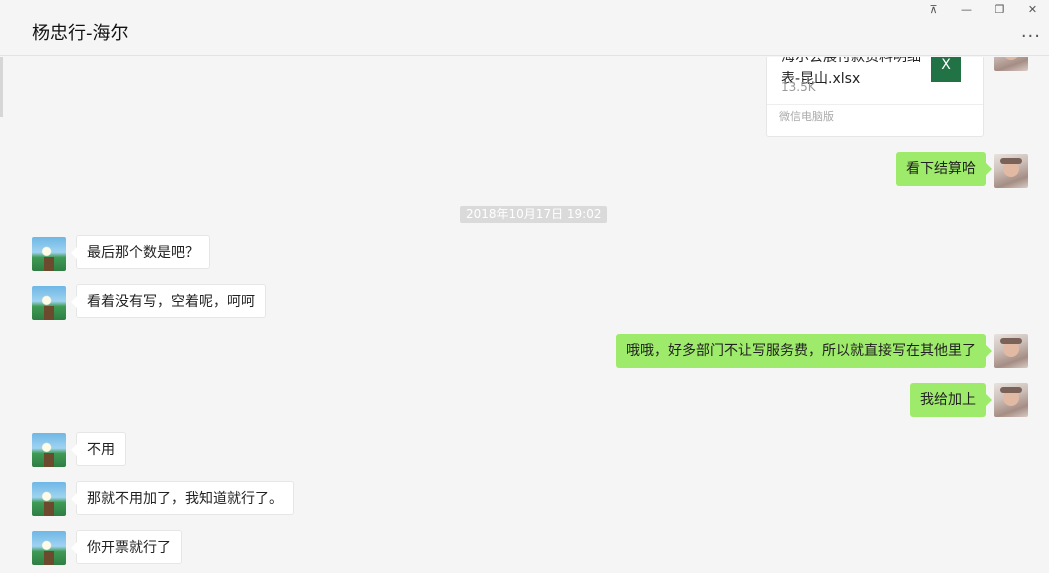 Image resolution: width=1049 pixels, height=573 pixels. Describe the element at coordinates (999, 9) in the screenshot. I see `restore-icon: ❐` at that location.